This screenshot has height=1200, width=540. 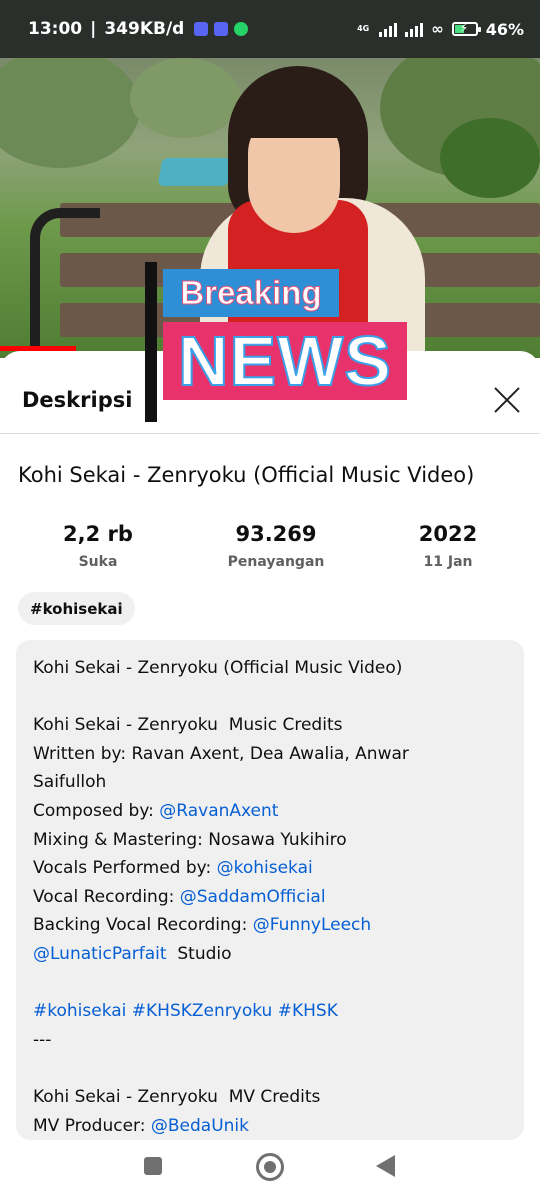 I want to click on description-line: Saifulloh, so click(x=273, y=782).